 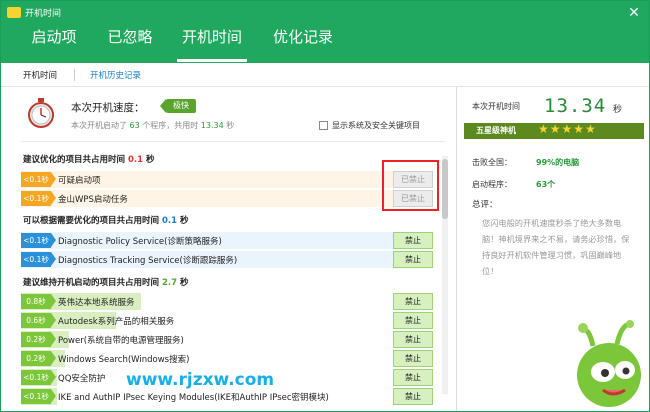 What do you see at coordinates (227, 320) in the screenshot?
I see `list-item: 0.6秒 Autodesk系列产品的相关服务 禁止` at bounding box center [227, 320].